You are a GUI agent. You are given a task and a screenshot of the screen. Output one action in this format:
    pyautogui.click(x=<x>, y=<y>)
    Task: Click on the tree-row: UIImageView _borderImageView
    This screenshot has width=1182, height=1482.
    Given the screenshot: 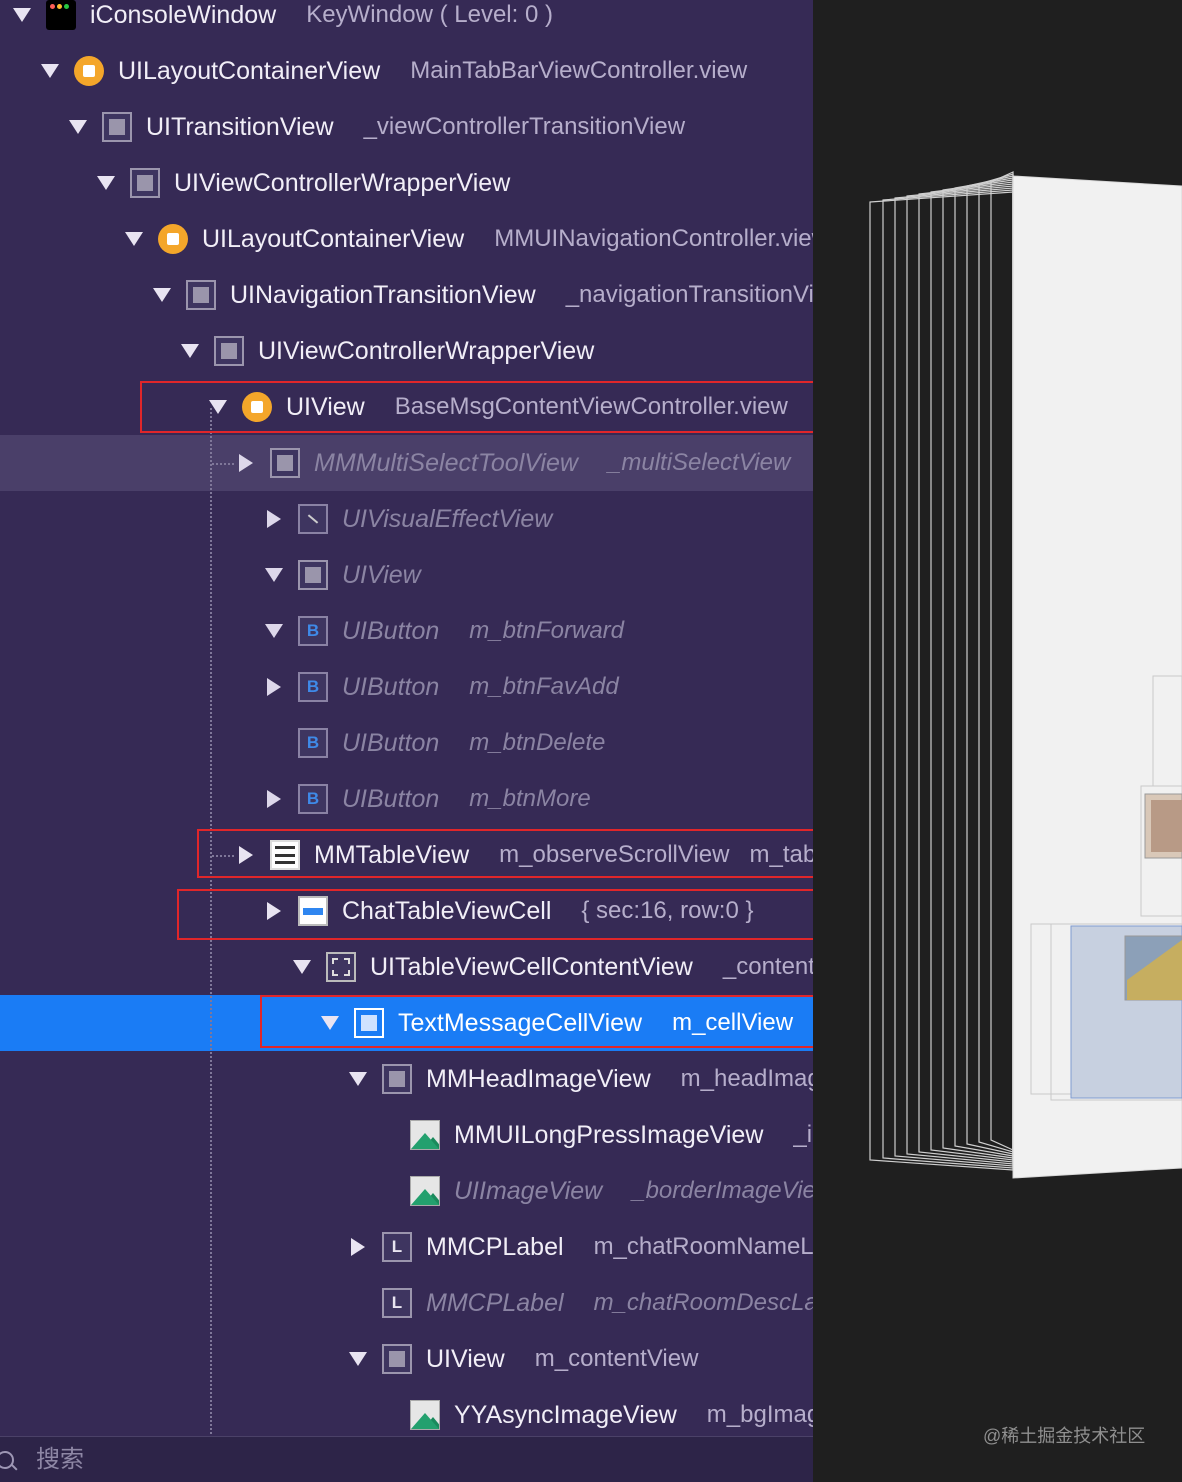 What is the action you would take?
    pyautogui.click(x=406, y=1191)
    